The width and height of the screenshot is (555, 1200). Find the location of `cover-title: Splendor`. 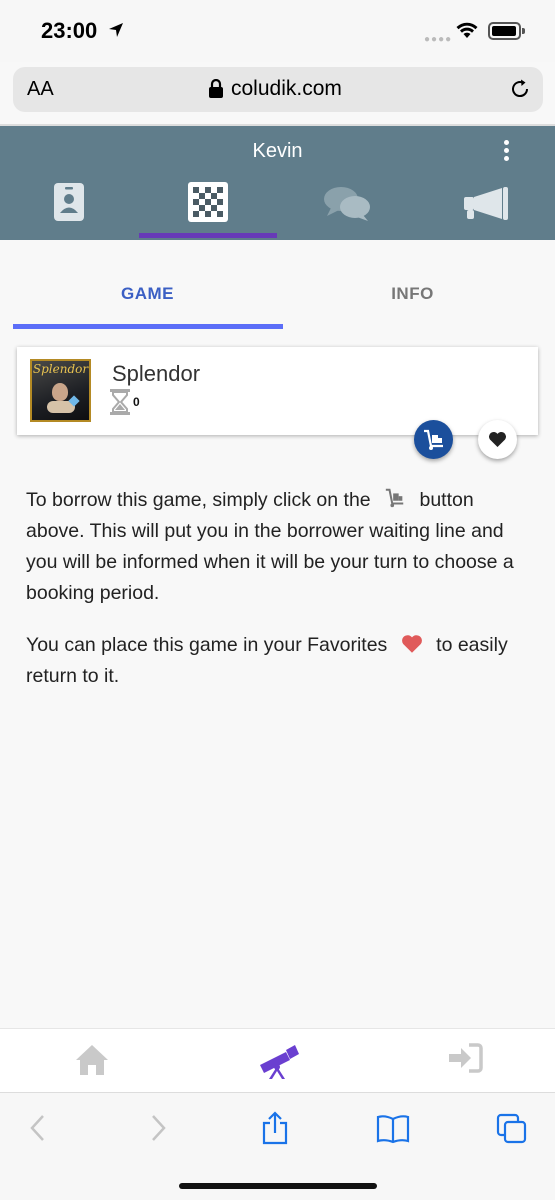

cover-title: Splendor is located at coordinates (60, 369).